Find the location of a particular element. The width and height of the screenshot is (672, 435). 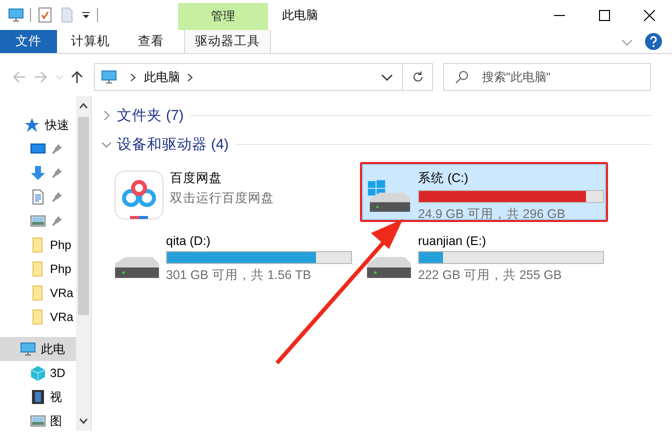

scrollbar is located at coordinates (84, 263).